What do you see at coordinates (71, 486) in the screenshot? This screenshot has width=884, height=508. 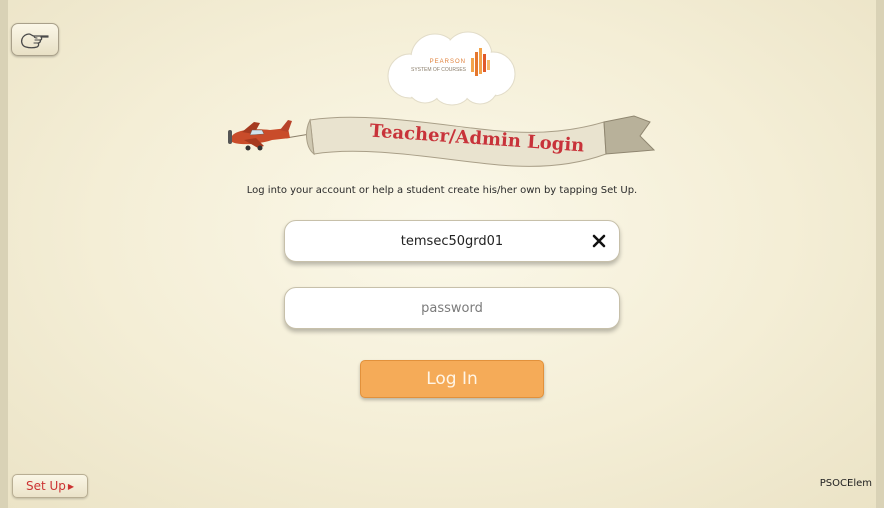 I see `triangle-right-icon: ▶` at bounding box center [71, 486].